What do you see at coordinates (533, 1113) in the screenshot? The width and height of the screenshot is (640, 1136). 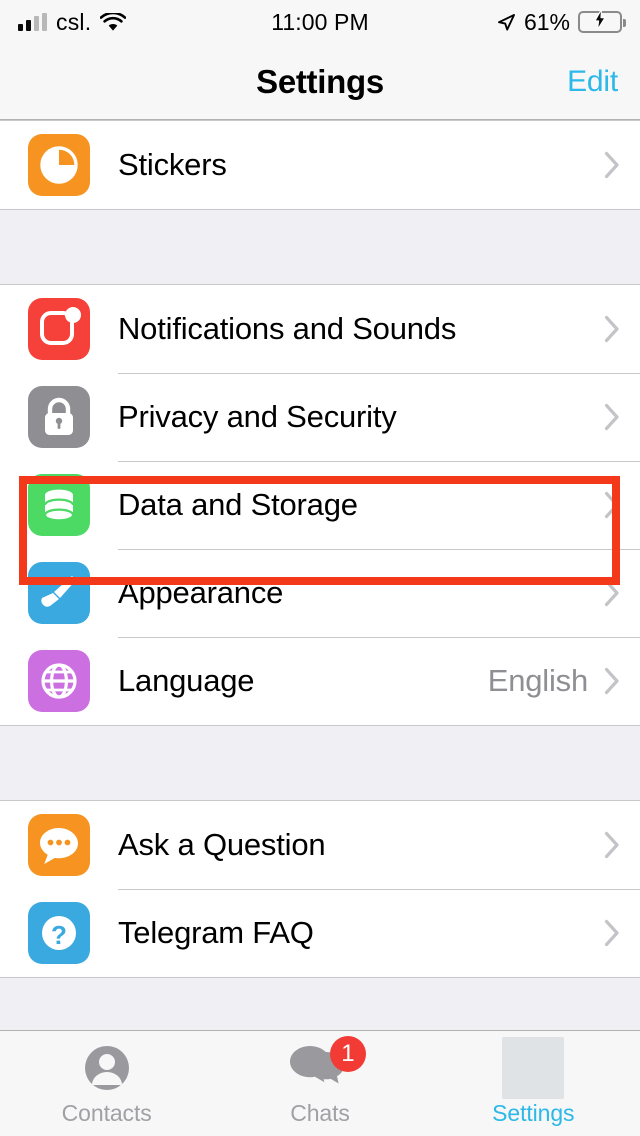 I see `tab-label: Settings` at bounding box center [533, 1113].